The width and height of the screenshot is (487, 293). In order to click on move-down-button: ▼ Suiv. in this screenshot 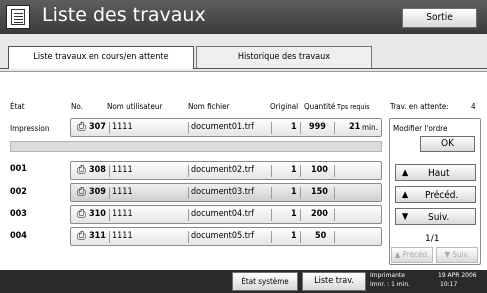, I will do `click(435, 216)`.